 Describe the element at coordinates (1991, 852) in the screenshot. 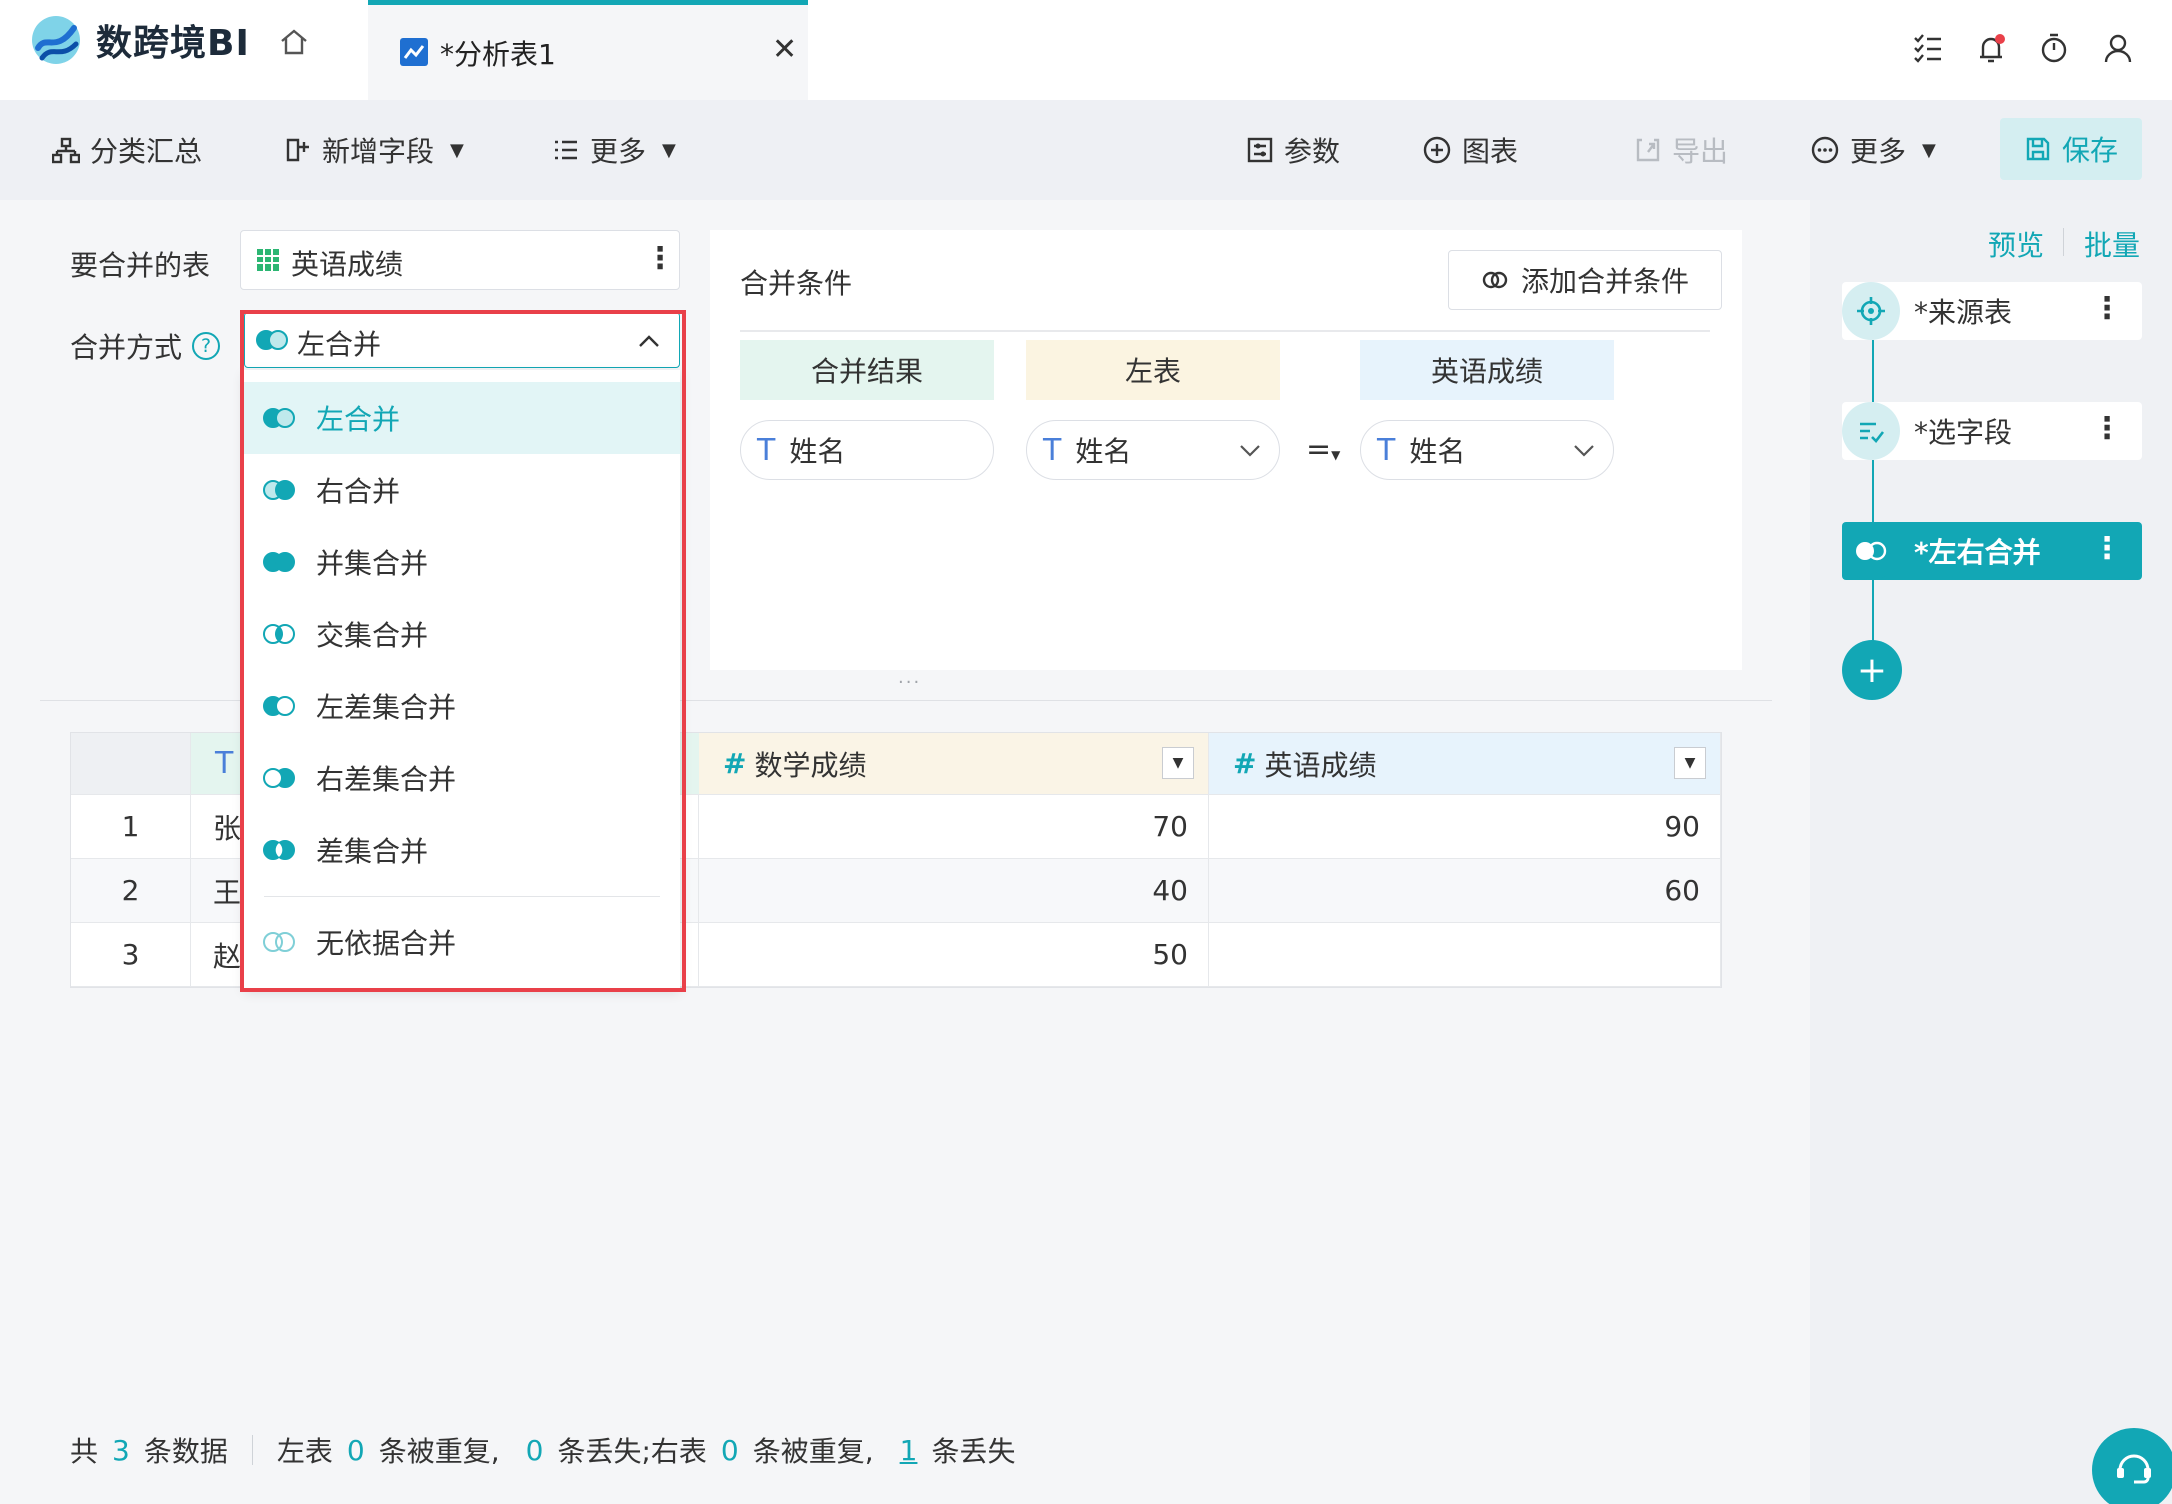

I see `flow-sidebar` at that location.